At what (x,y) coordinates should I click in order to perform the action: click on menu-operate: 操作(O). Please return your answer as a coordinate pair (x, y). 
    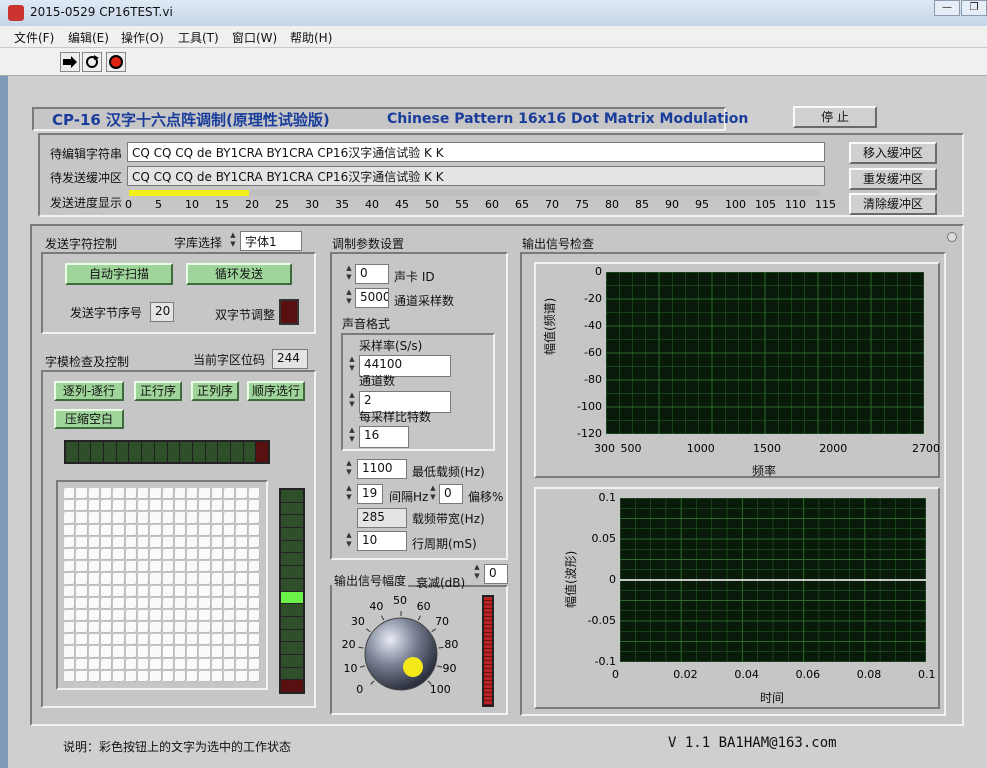
    Looking at the image, I should click on (142, 37).